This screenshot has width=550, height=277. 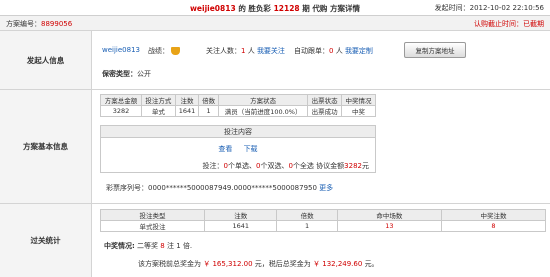 I want to click on after-tax-label: 元，税后总奖金为, so click(x=282, y=264).